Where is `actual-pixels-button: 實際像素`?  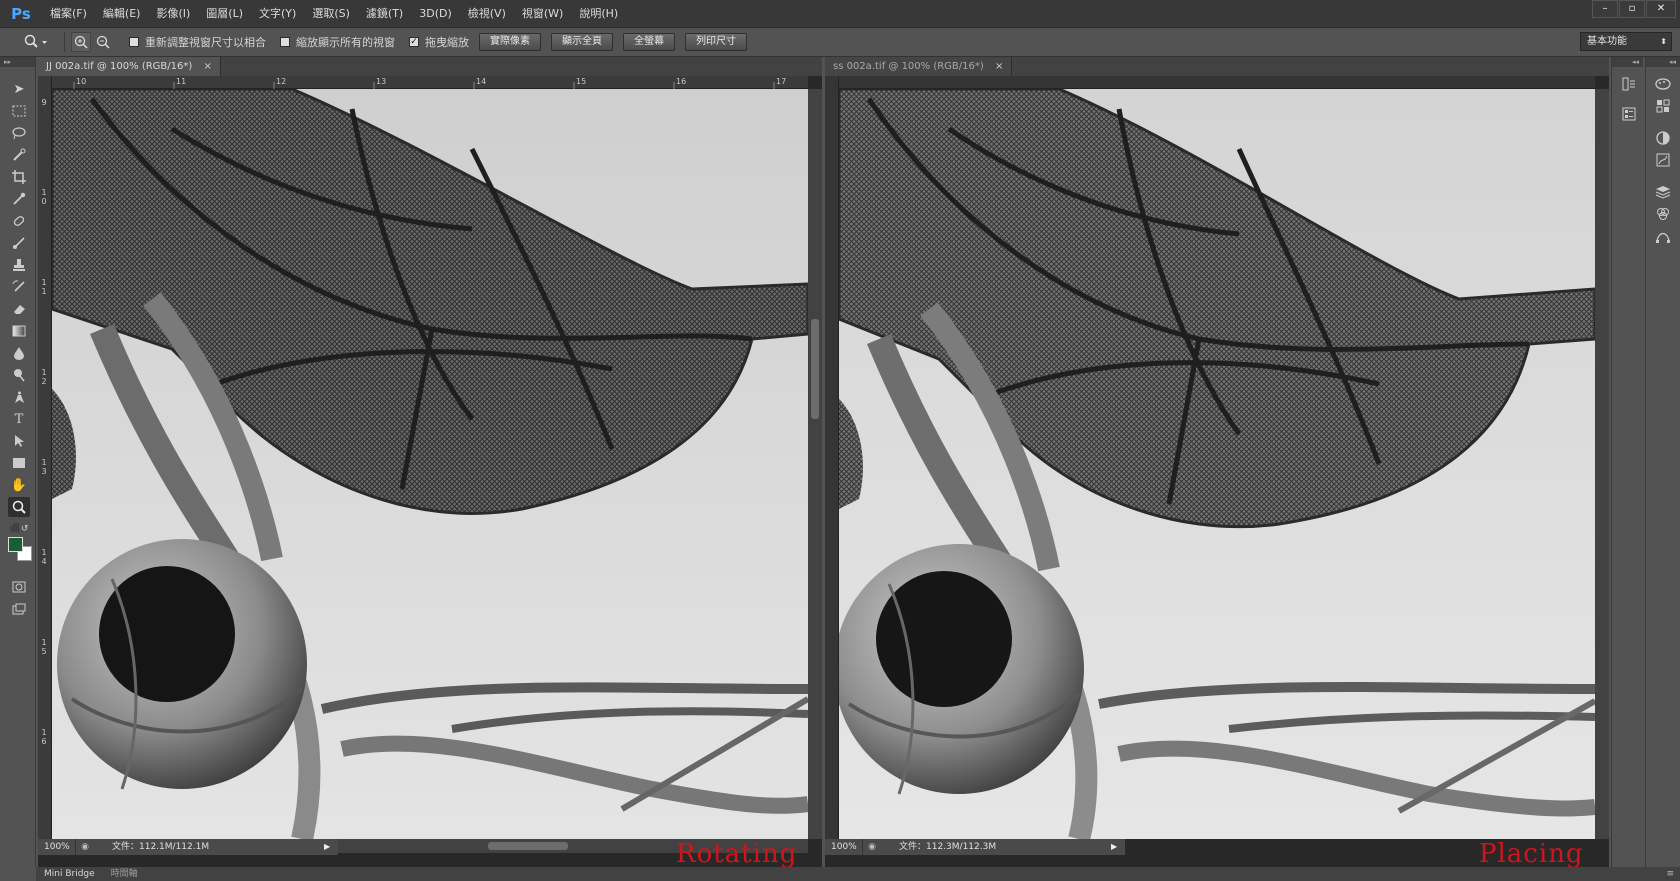
actual-pixels-button: 實際像素 is located at coordinates (510, 42).